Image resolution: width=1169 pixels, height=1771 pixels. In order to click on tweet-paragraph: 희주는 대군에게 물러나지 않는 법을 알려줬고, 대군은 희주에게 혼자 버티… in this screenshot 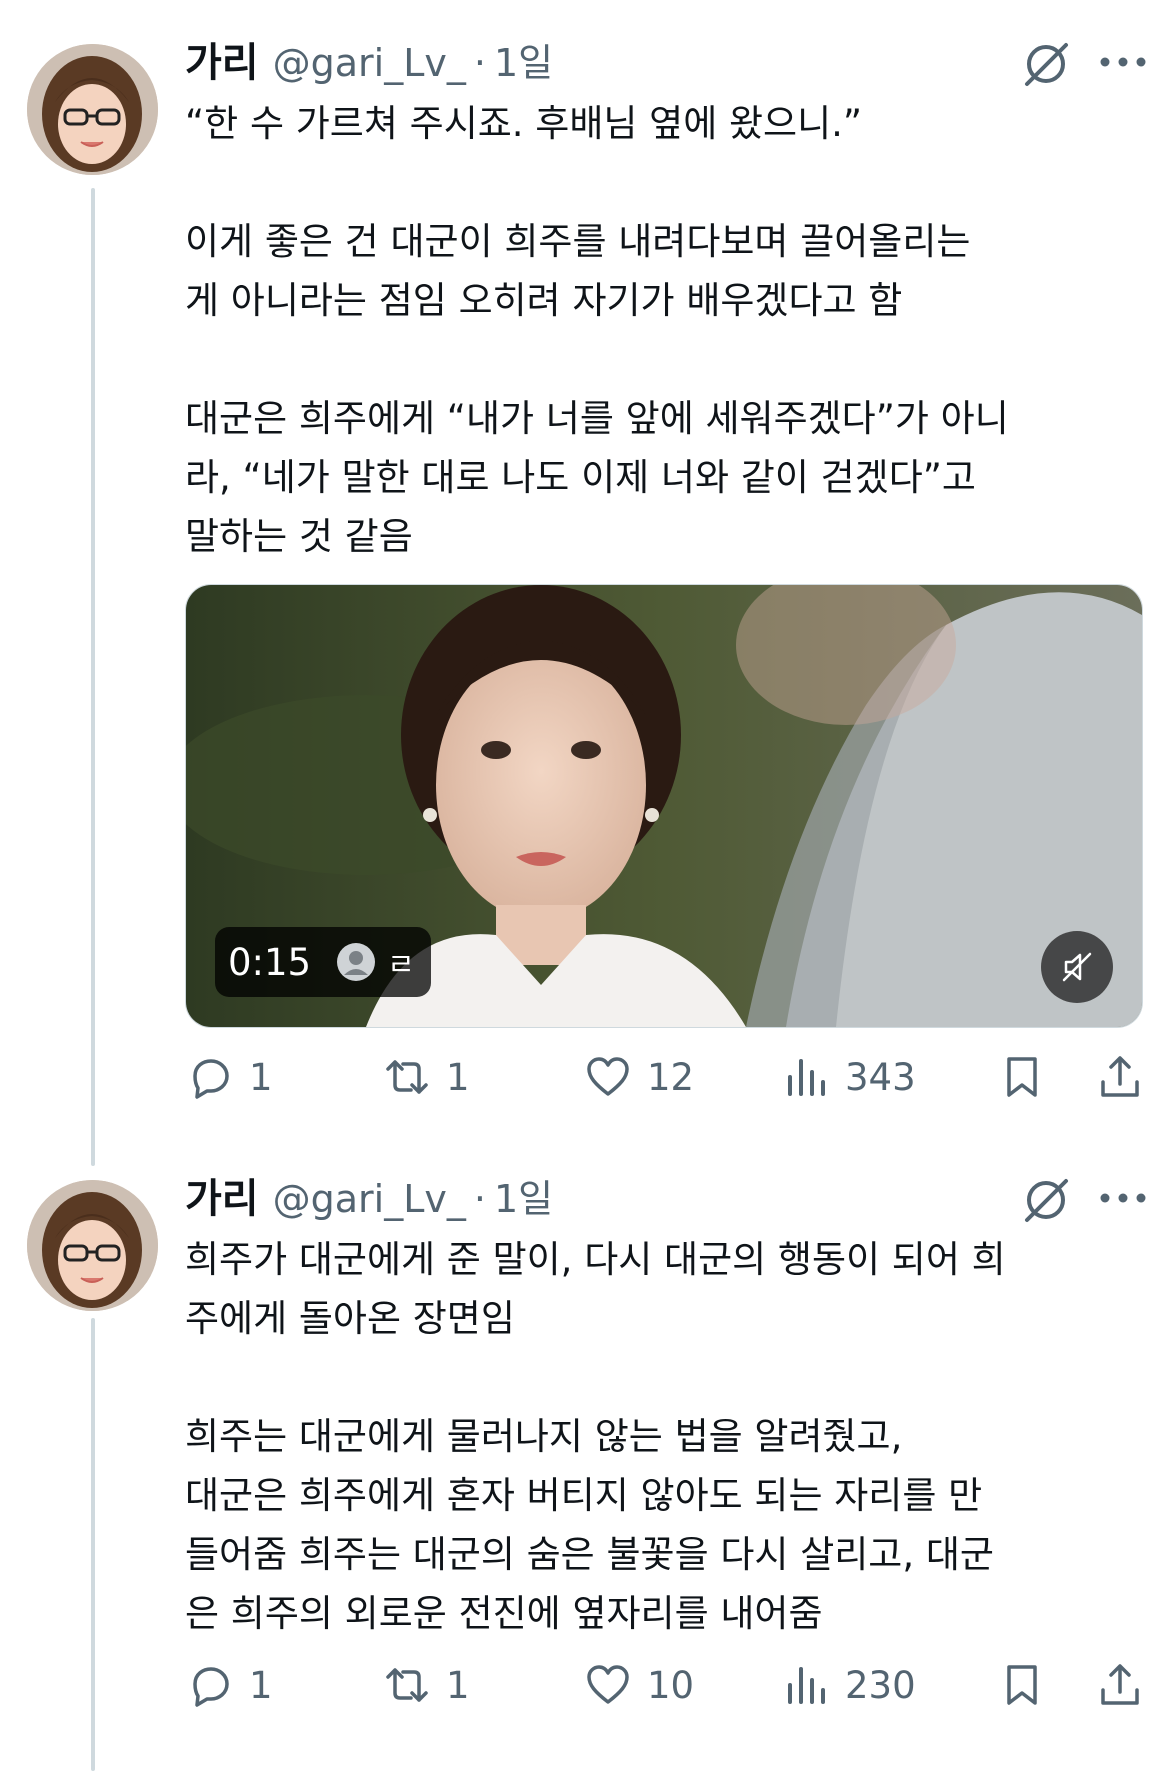, I will do `click(589, 1525)`.